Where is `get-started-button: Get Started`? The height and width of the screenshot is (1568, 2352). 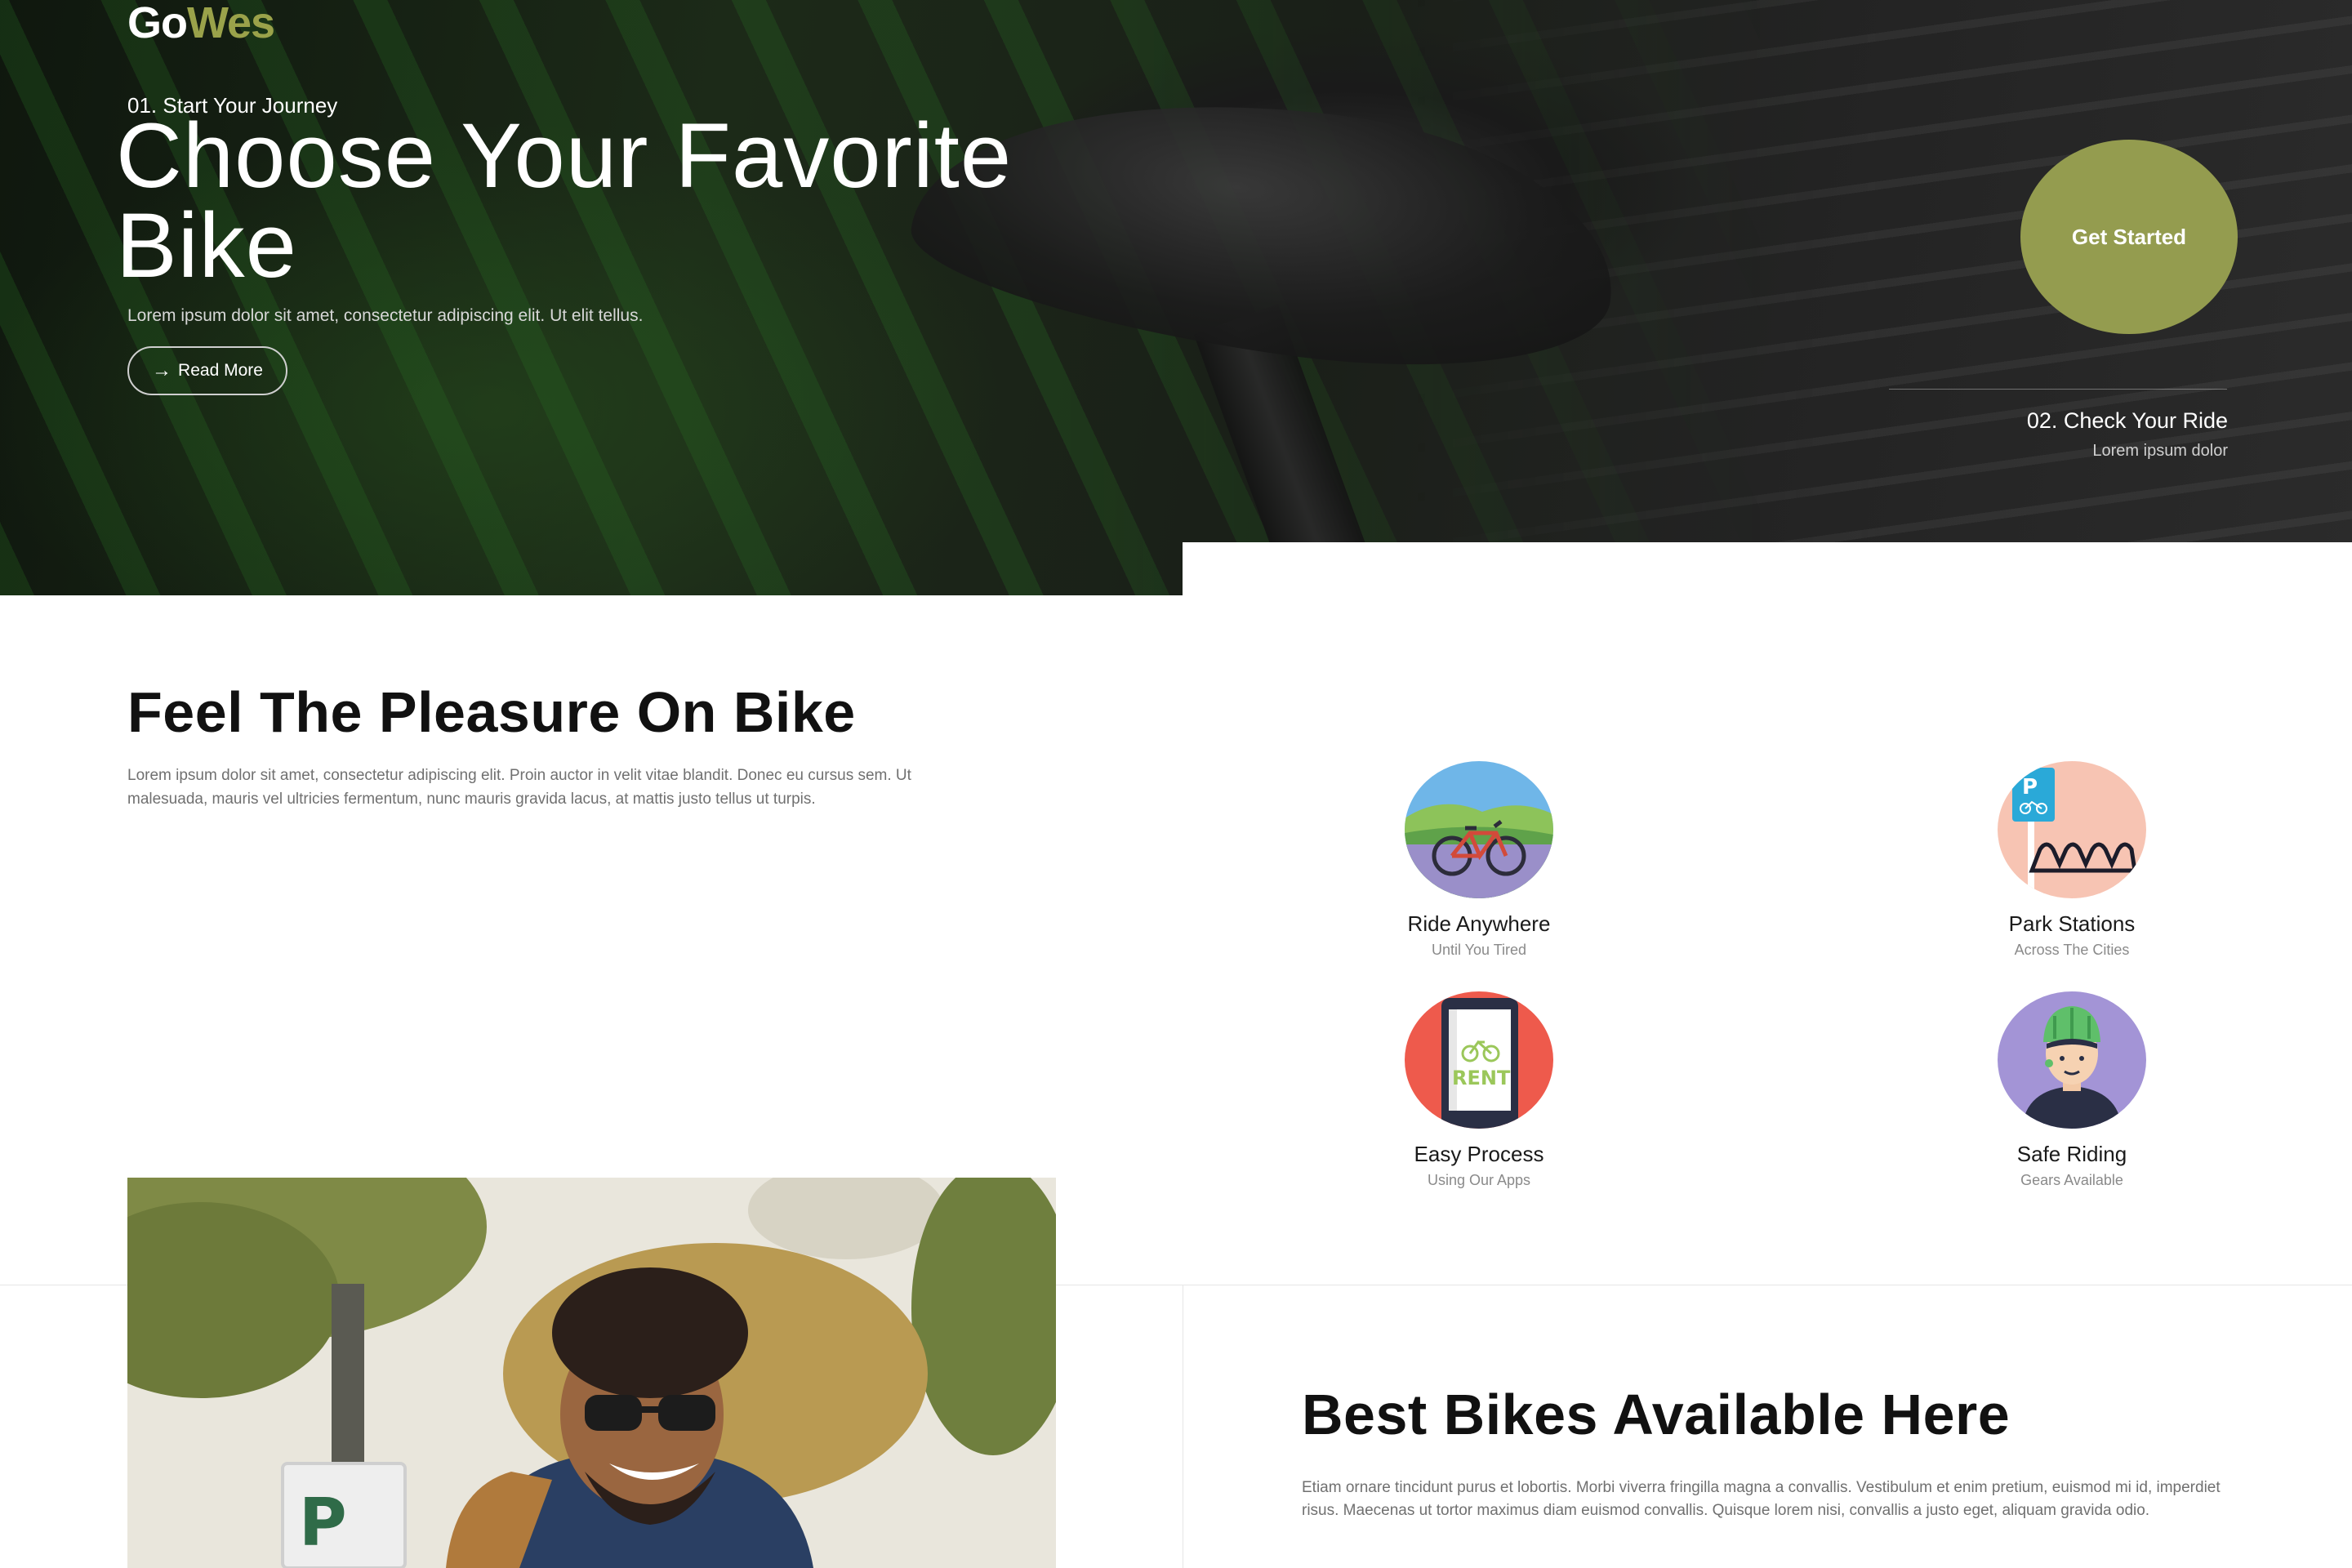 get-started-button: Get Started is located at coordinates (2129, 237).